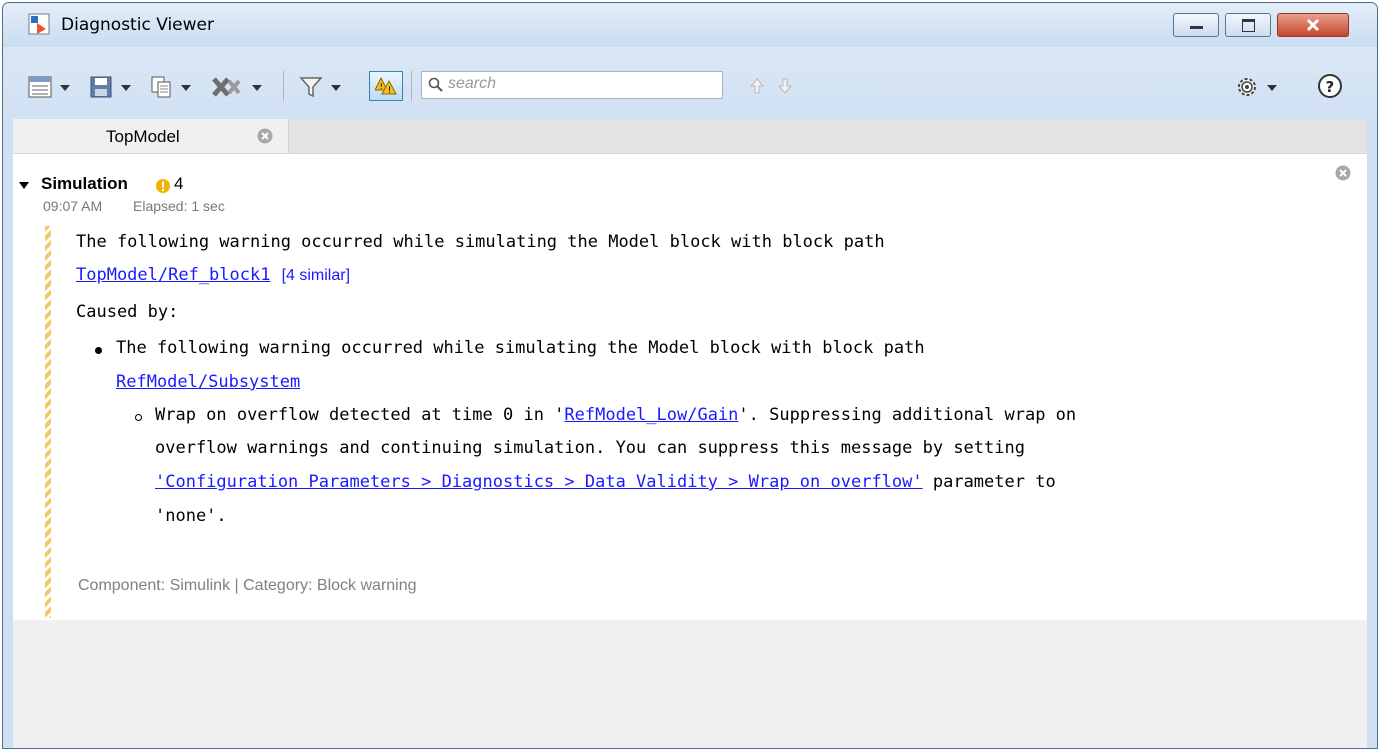 This screenshot has height=751, width=1382. What do you see at coordinates (127, 312) in the screenshot?
I see `caused-by-label: Caused by:` at bounding box center [127, 312].